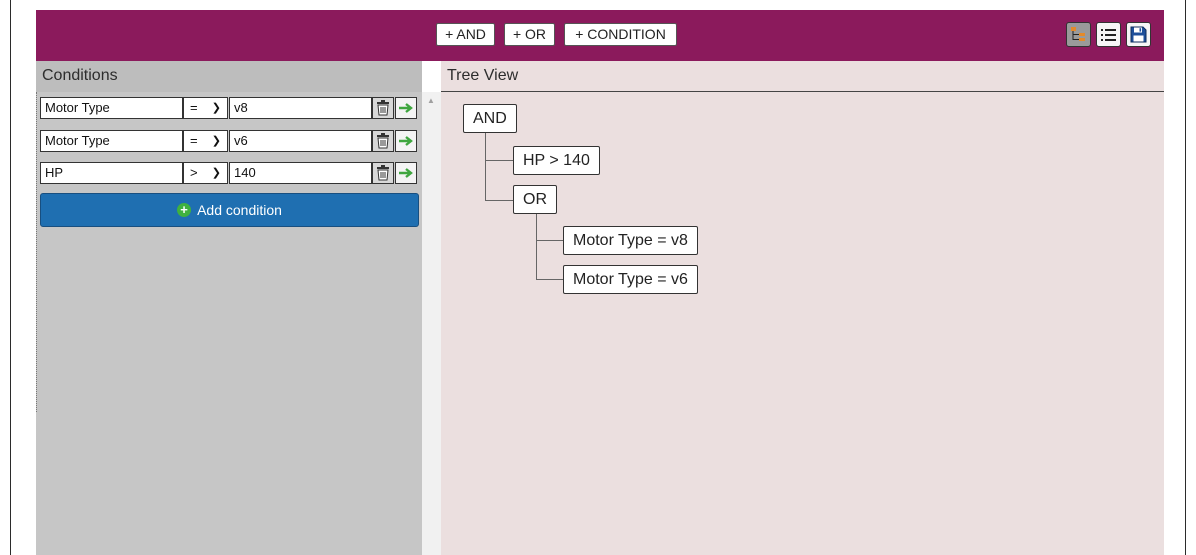 This screenshot has height=555, width=1196. What do you see at coordinates (465, 34) in the screenshot?
I see `add-and-button: + AND` at bounding box center [465, 34].